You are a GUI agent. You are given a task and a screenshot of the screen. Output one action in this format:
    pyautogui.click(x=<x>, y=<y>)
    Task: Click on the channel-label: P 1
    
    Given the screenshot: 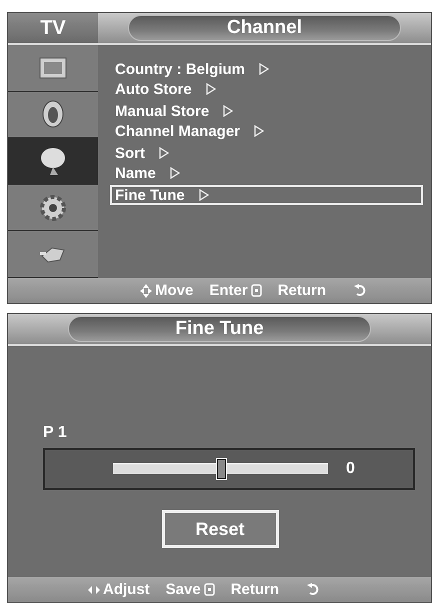 What is the action you would take?
    pyautogui.click(x=55, y=433)
    